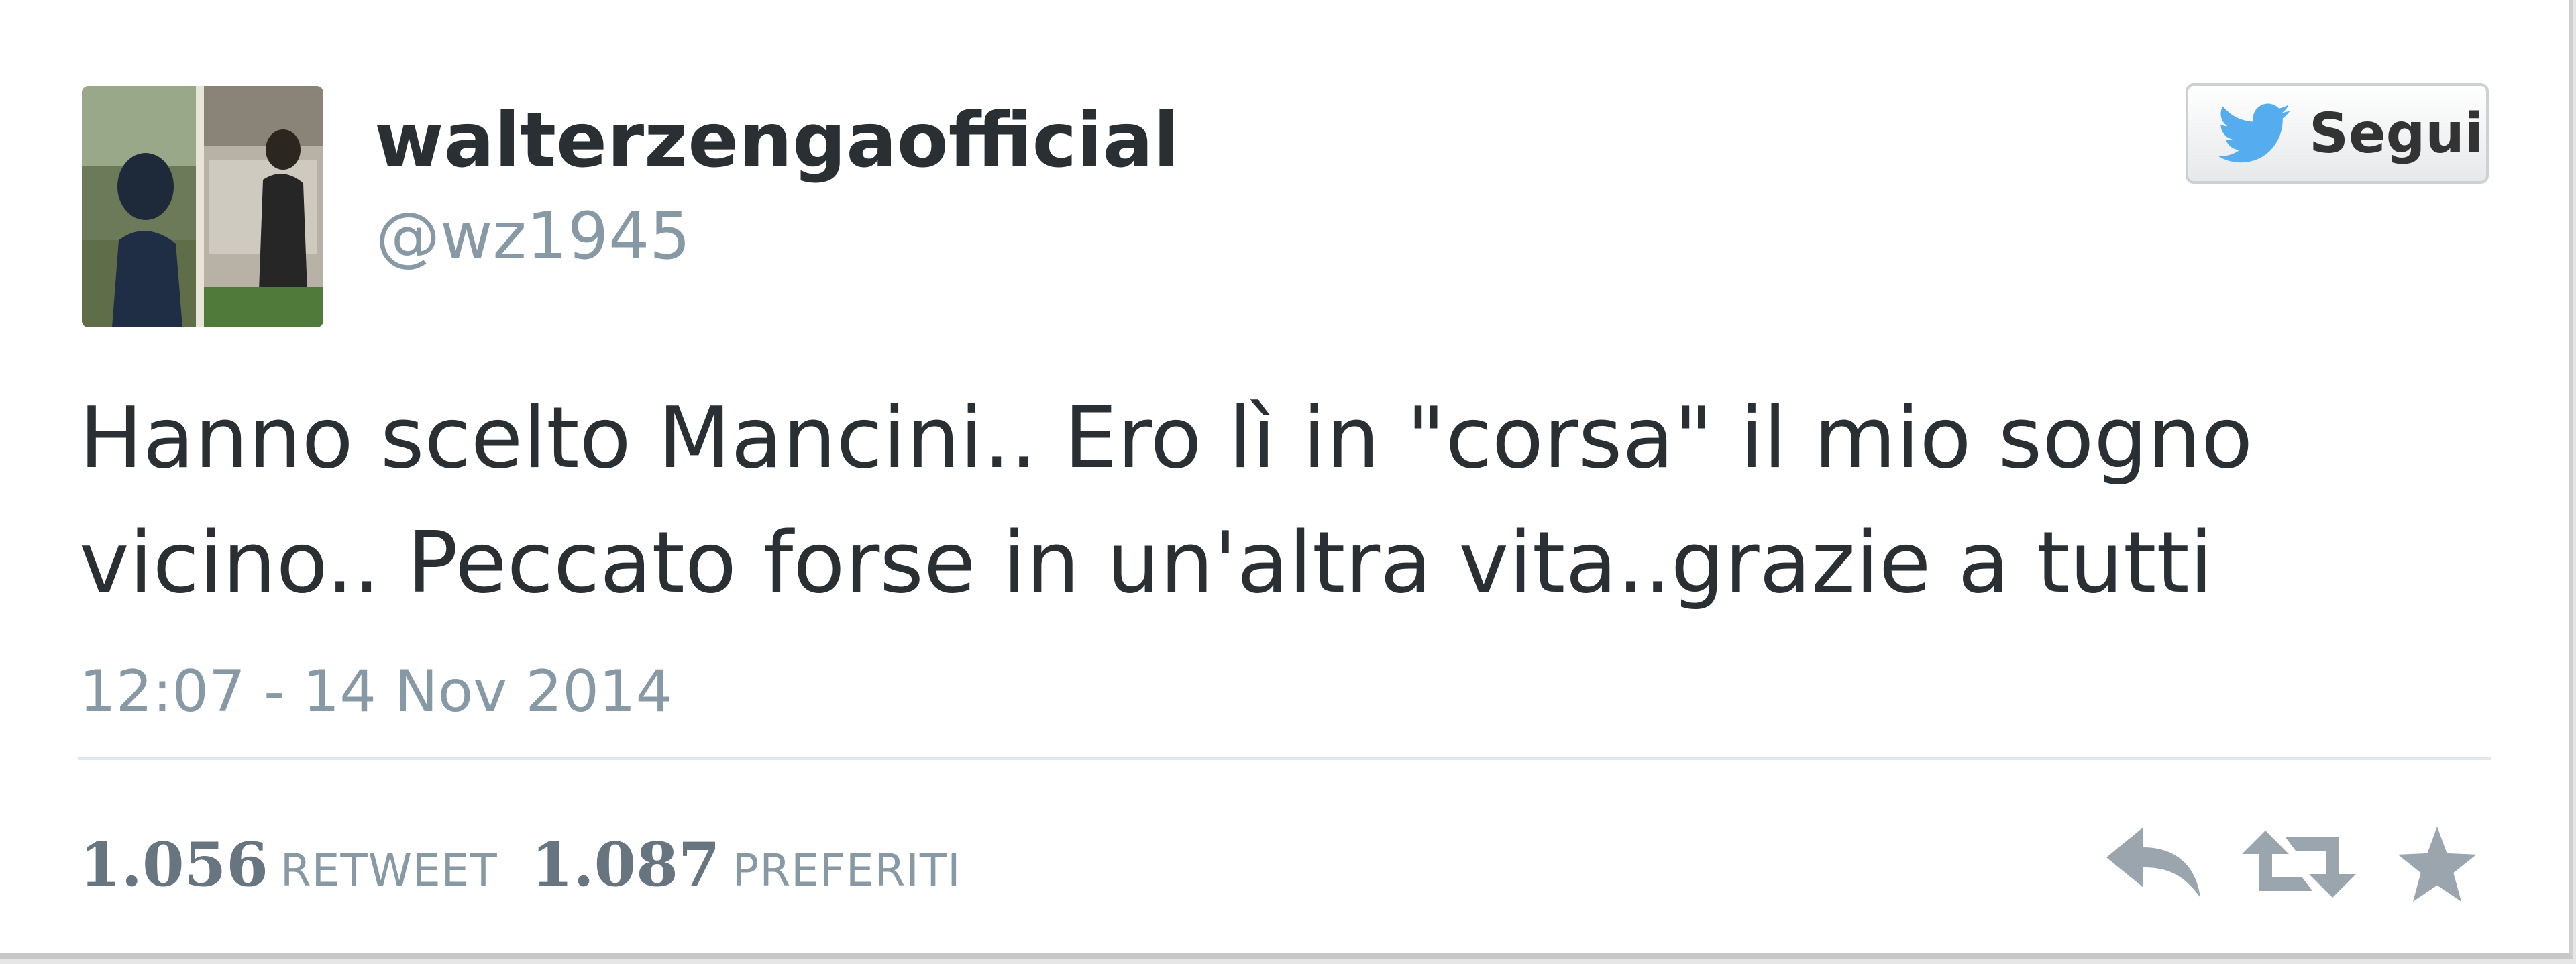 The height and width of the screenshot is (964, 2576). I want to click on avatar, so click(202, 207).